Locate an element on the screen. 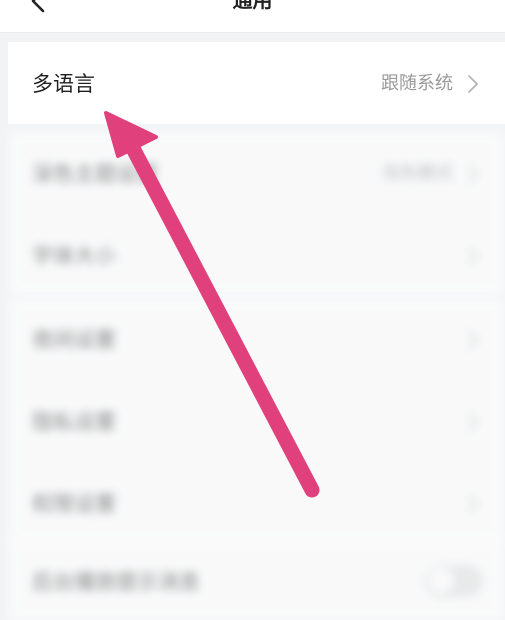 Image resolution: width=505 pixels, height=620 pixels. row-label: 夜间设置 is located at coordinates (74, 340).